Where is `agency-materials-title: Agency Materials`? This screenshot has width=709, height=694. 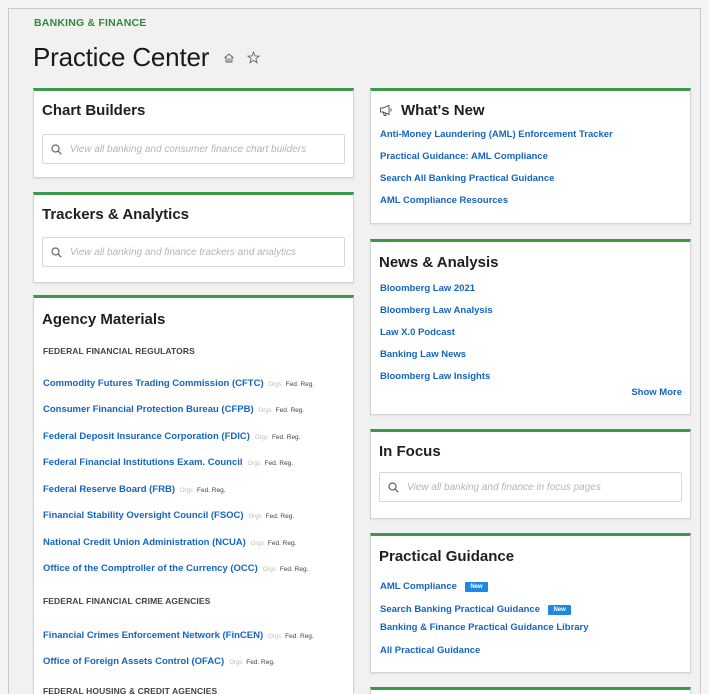
agency-materials-title: Agency Materials is located at coordinates (104, 319).